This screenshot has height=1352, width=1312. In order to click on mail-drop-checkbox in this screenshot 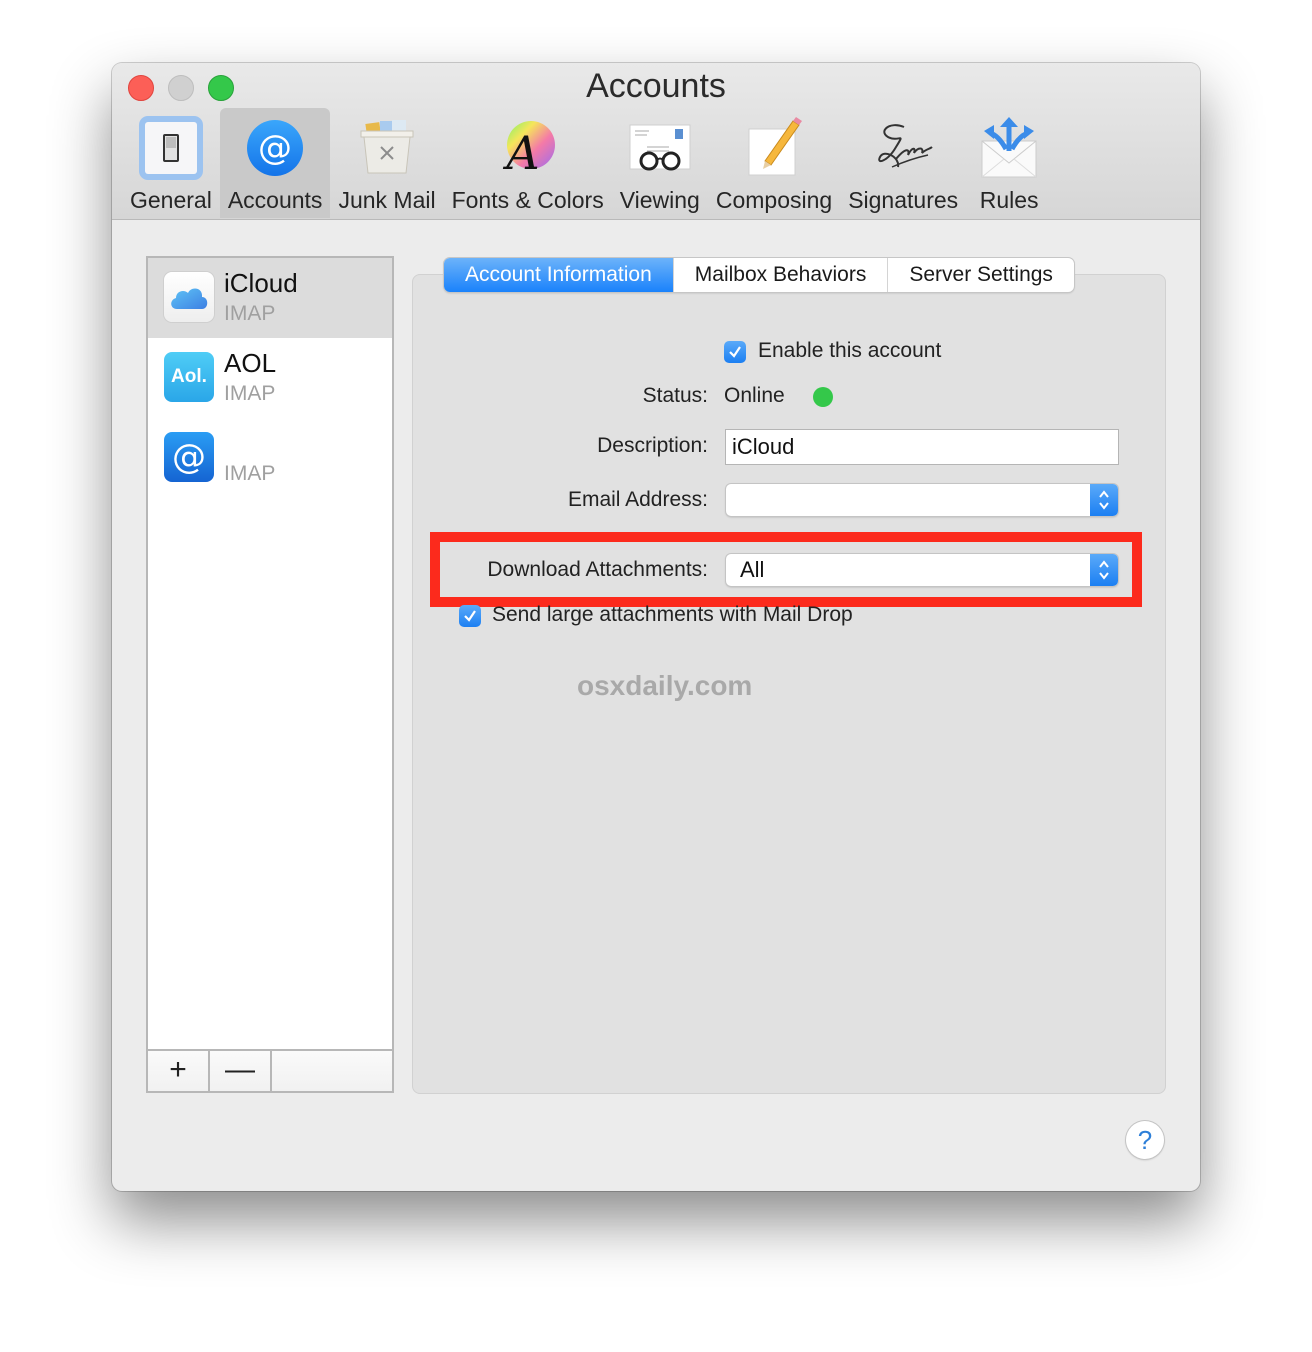, I will do `click(470, 616)`.